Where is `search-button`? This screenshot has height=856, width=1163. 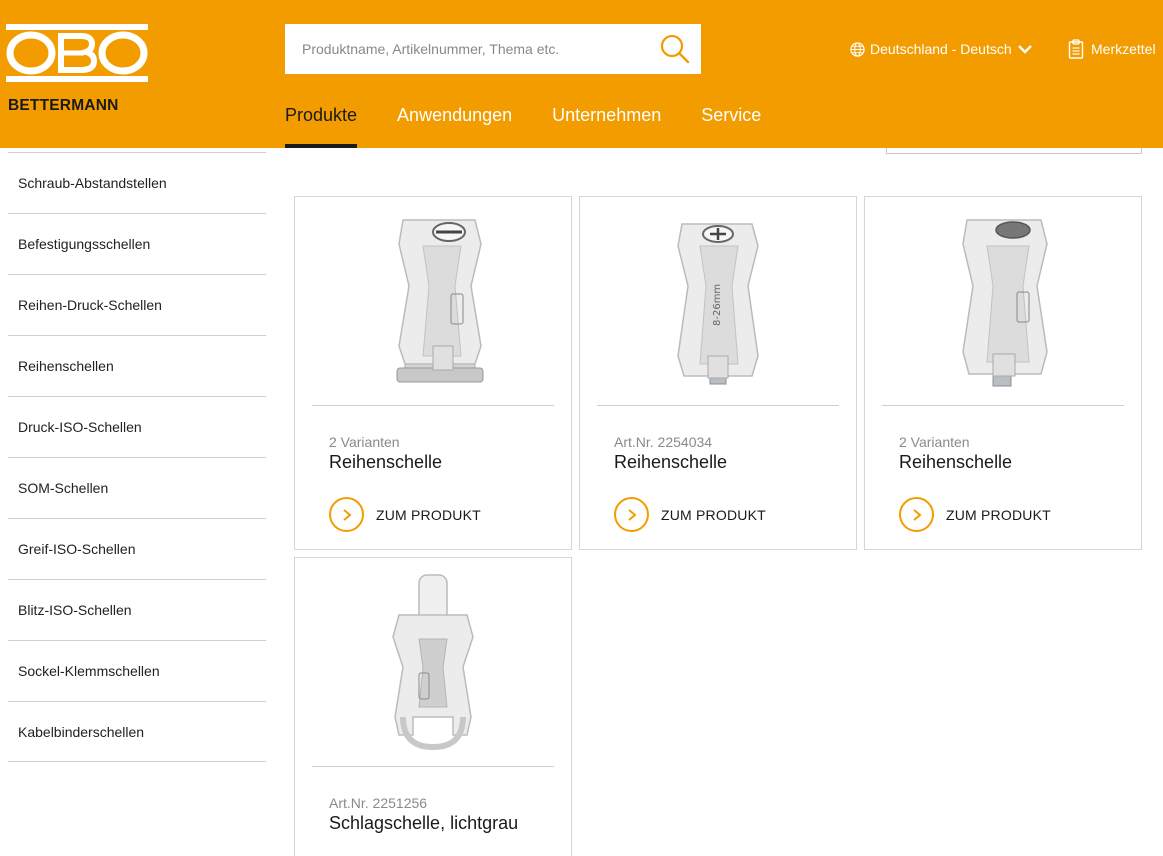 search-button is located at coordinates (675, 49).